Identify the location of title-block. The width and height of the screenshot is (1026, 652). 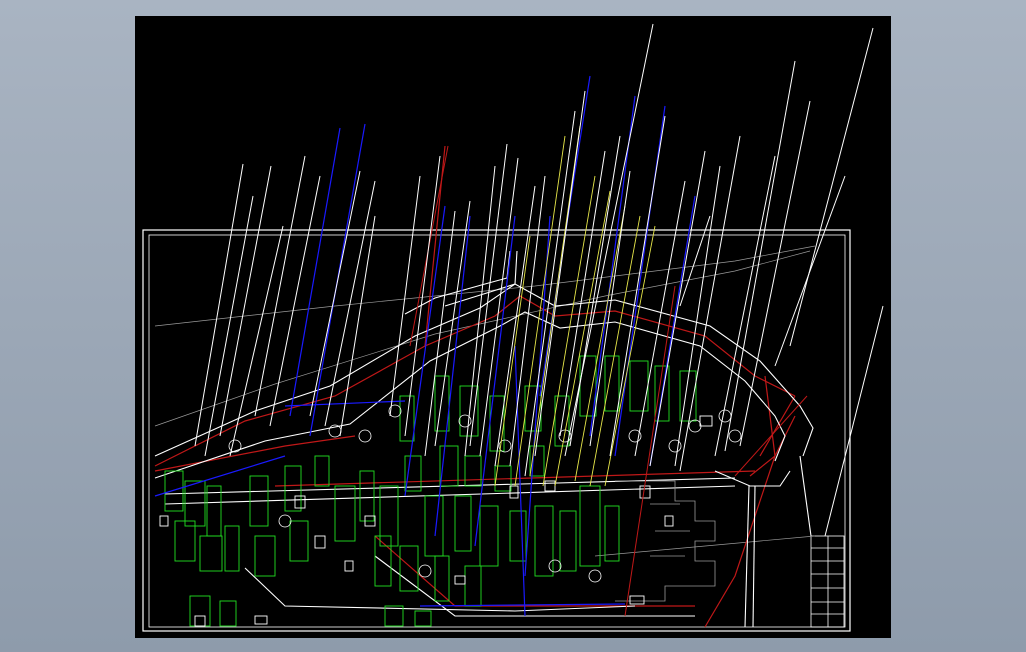
(827, 581).